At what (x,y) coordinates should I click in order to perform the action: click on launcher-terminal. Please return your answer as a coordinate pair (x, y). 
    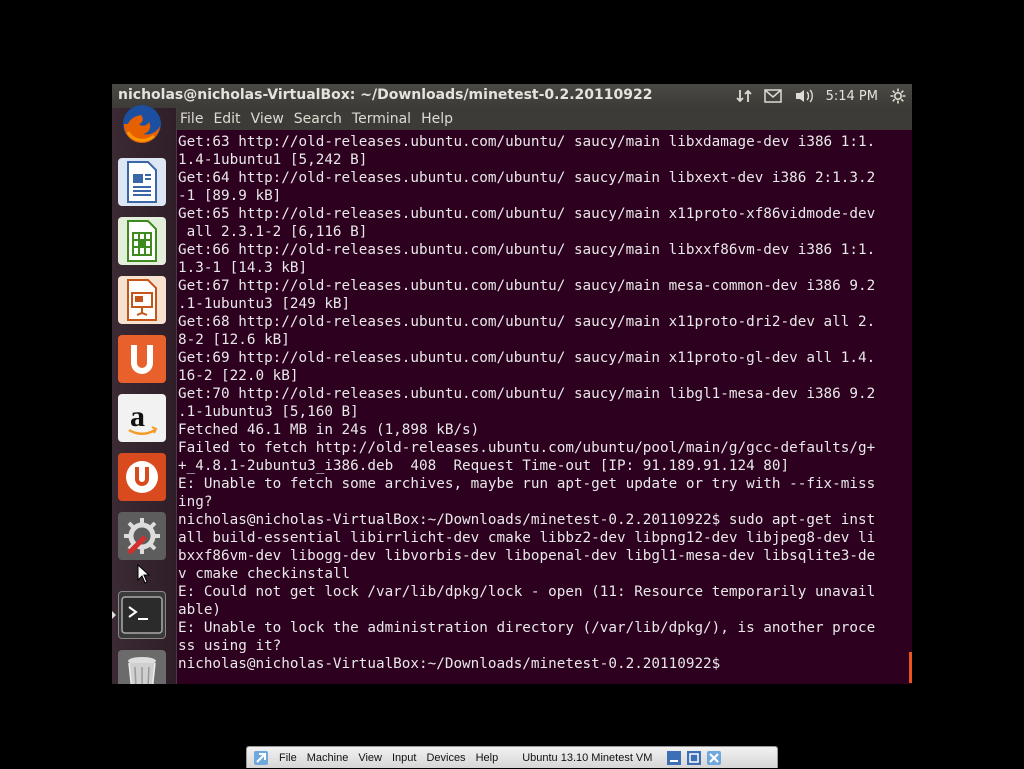
    Looking at the image, I should click on (142, 615).